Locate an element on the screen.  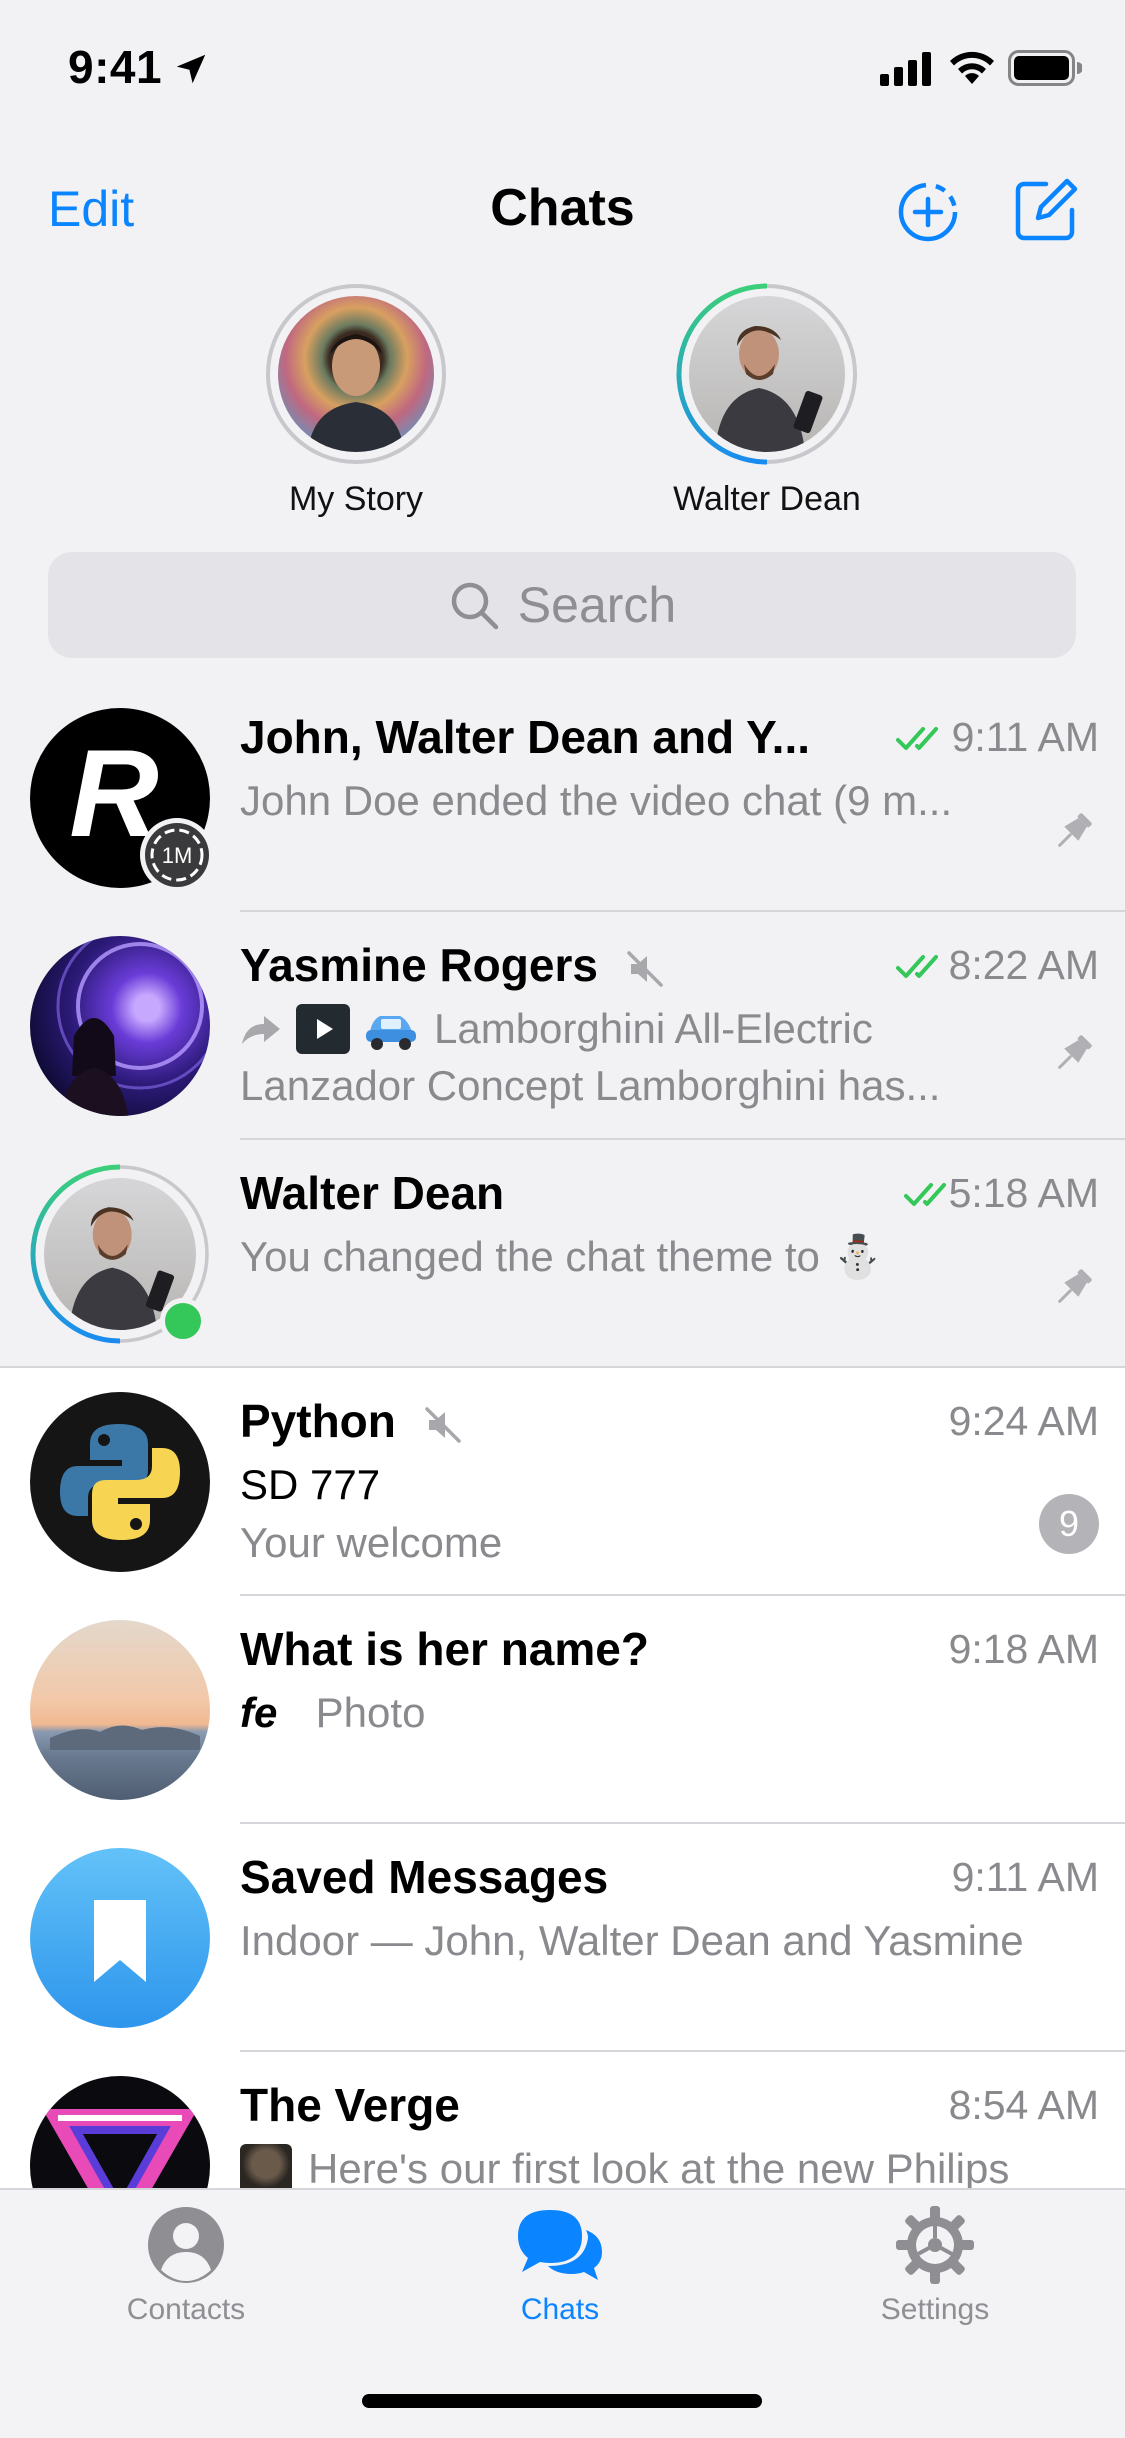
tab-label: Contacts is located at coordinates (186, 2309).